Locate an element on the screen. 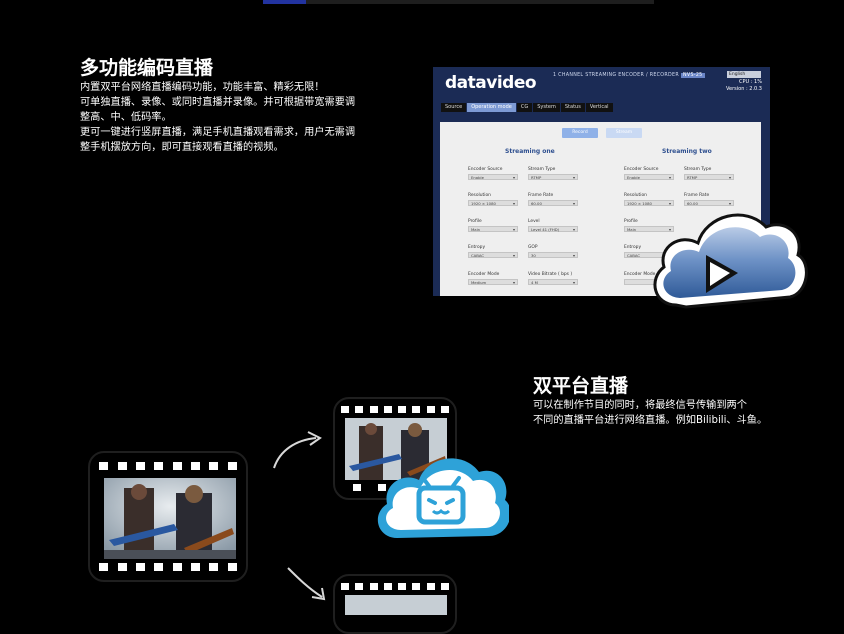 Image resolution: width=844 pixels, height=634 pixels. s1-stream-type: Stream Type RTMP is located at coordinates (553, 174).